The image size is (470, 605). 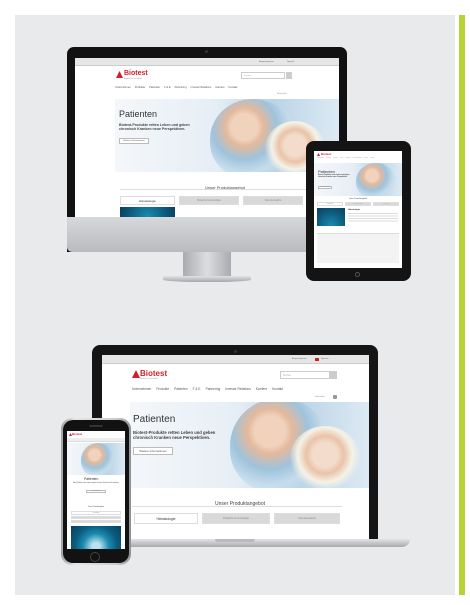 What do you see at coordinates (462, 305) in the screenshot?
I see `accent-bar` at bounding box center [462, 305].